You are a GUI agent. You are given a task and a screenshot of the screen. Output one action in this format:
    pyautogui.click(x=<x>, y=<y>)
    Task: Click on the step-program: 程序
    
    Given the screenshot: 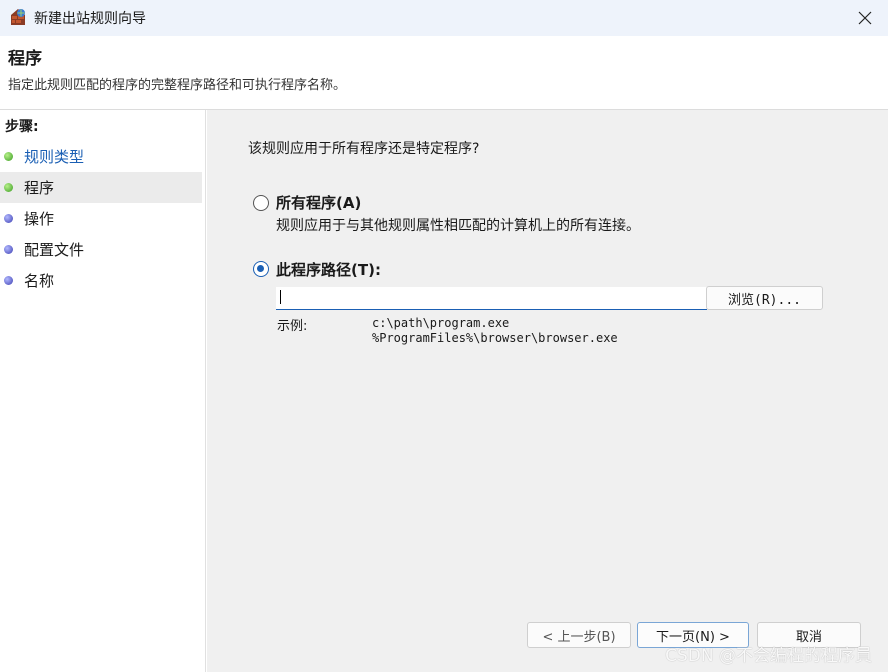 What is the action you would take?
    pyautogui.click(x=101, y=187)
    